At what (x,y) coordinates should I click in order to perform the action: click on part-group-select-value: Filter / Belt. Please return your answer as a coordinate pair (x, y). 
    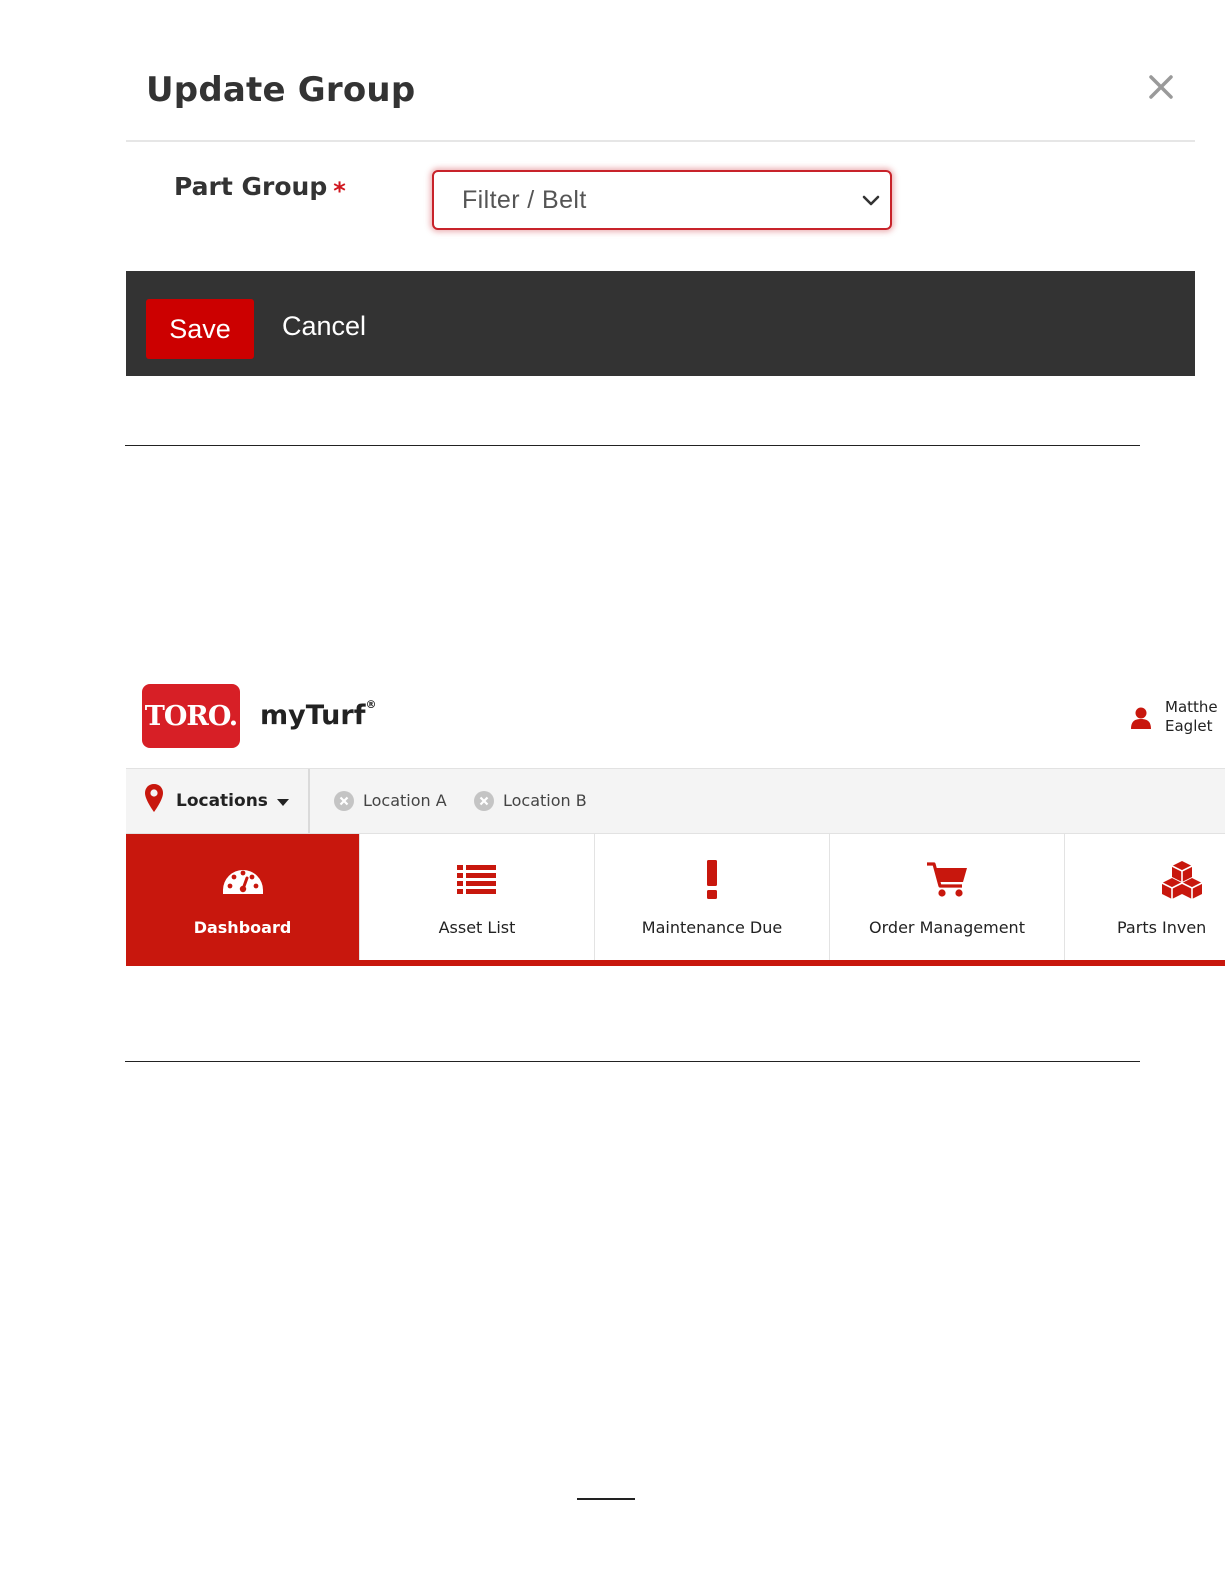
    Looking at the image, I should click on (524, 200).